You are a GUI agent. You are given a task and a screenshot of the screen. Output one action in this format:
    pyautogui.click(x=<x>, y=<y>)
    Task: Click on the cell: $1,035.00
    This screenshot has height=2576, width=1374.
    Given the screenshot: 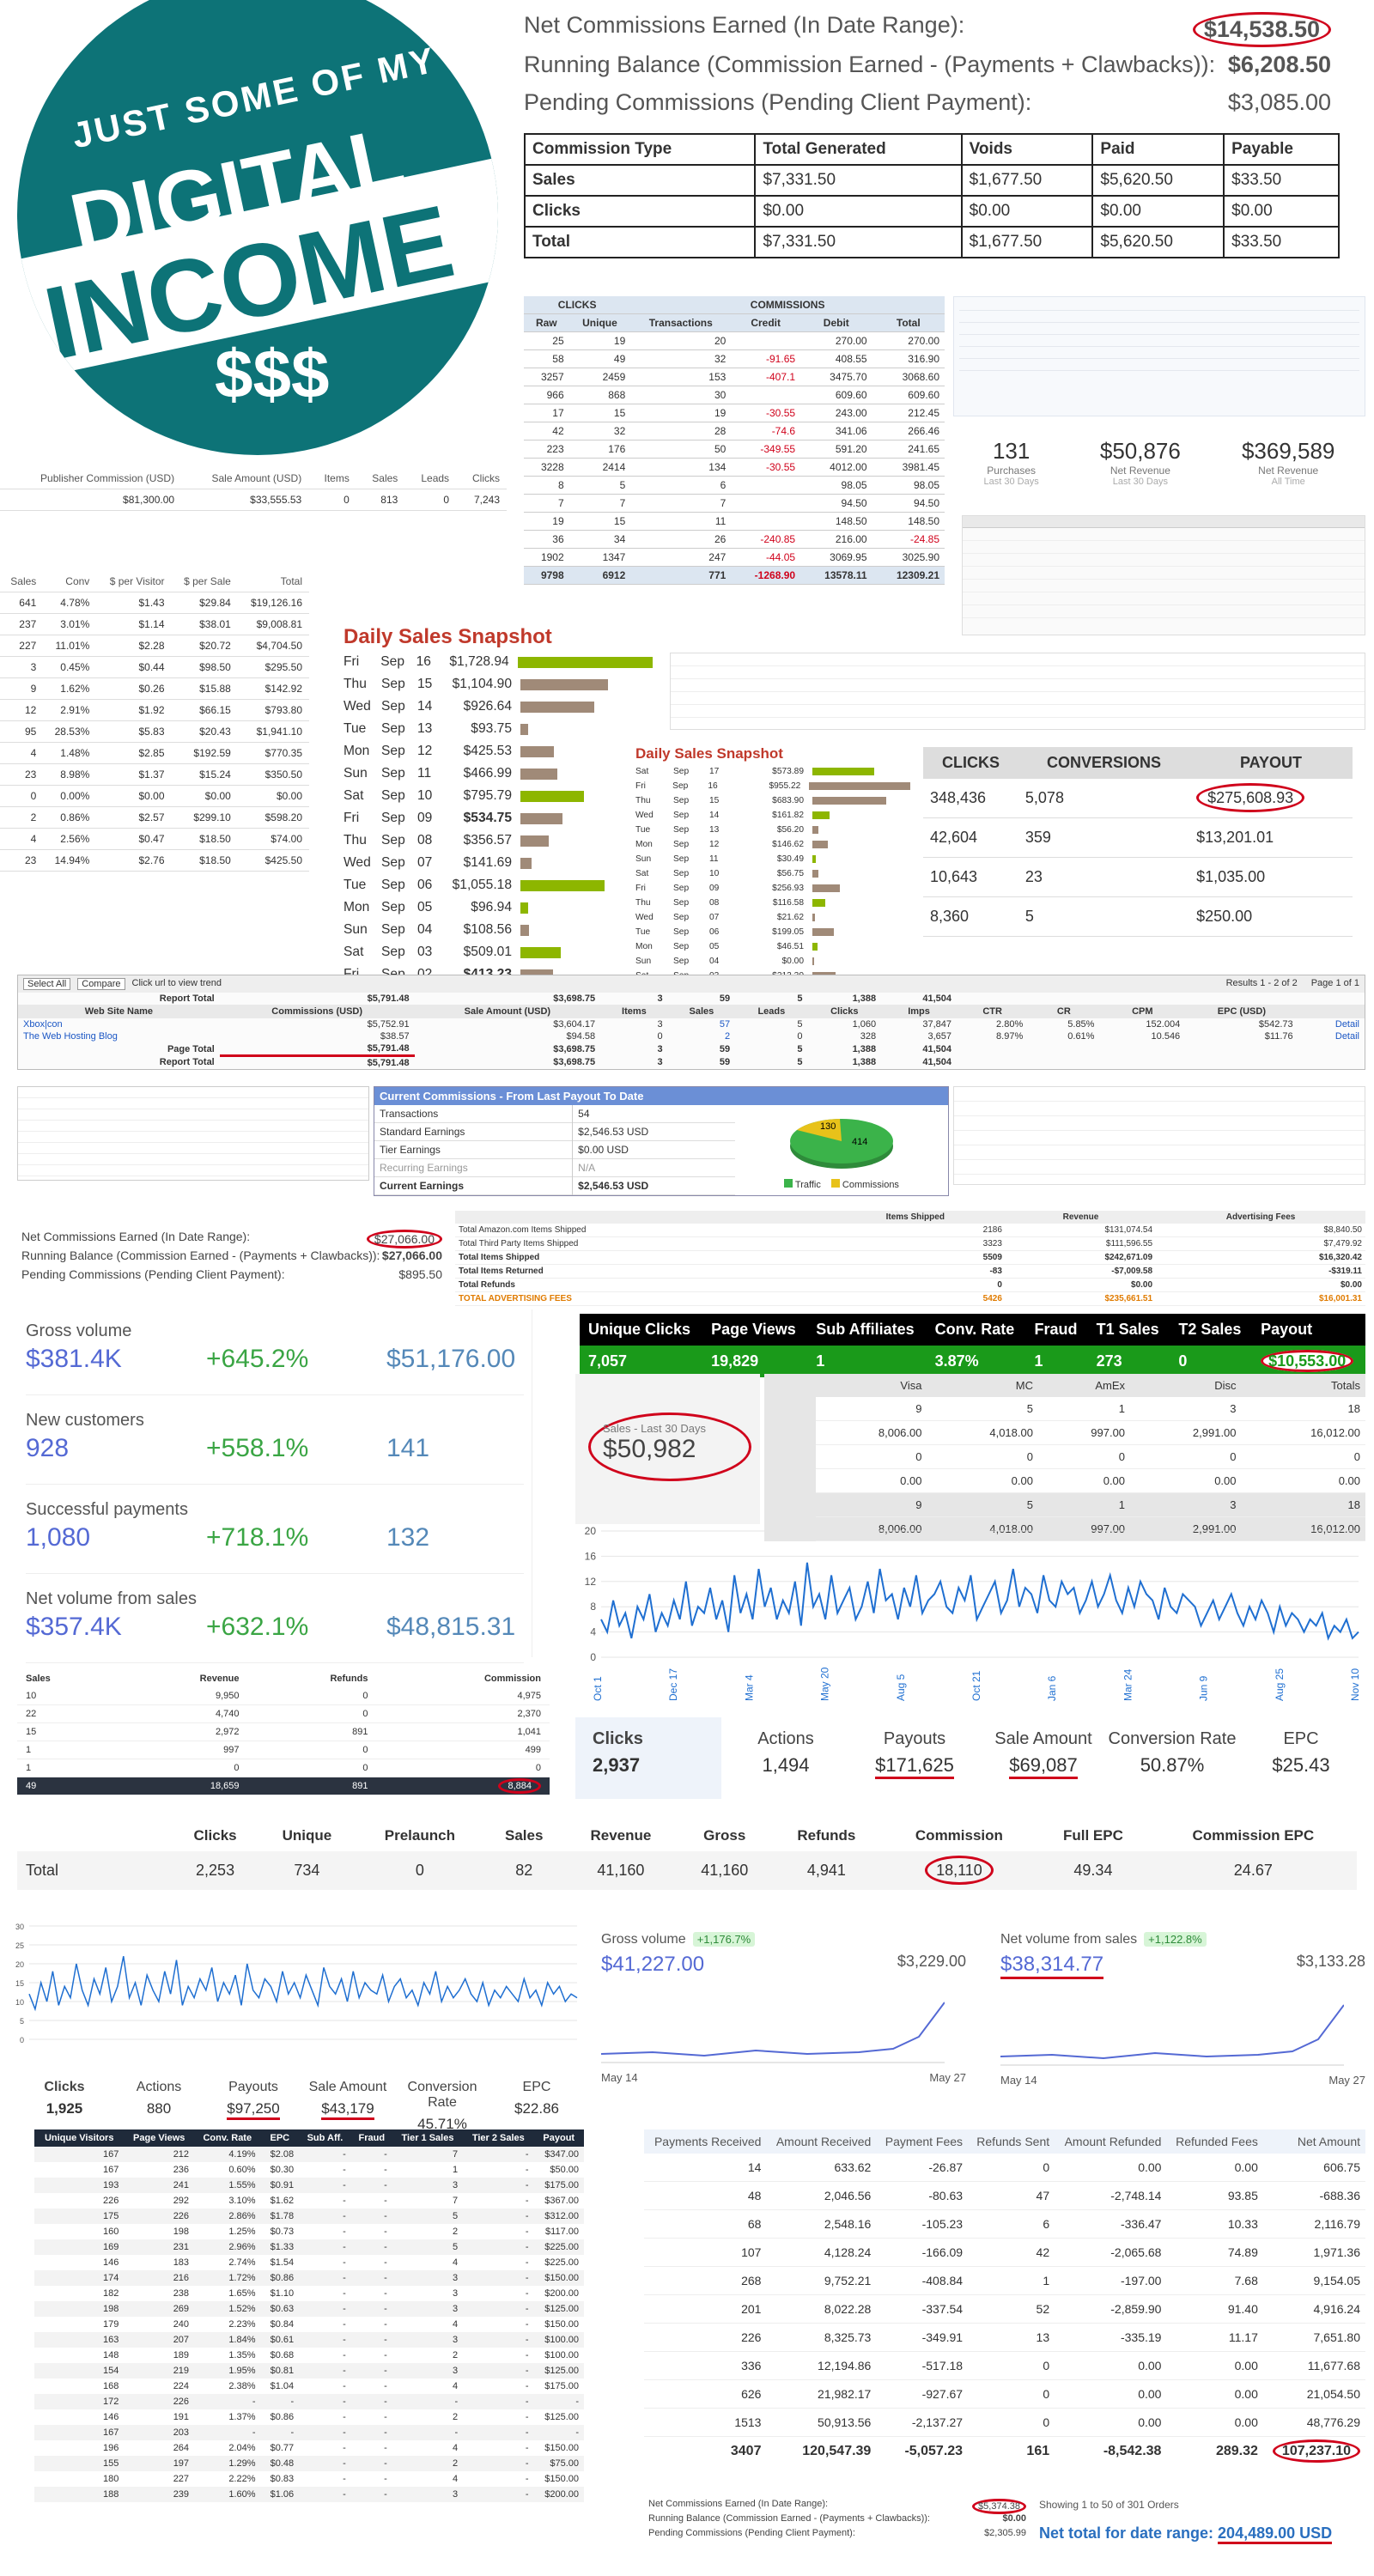 What is the action you would take?
    pyautogui.click(x=1271, y=877)
    